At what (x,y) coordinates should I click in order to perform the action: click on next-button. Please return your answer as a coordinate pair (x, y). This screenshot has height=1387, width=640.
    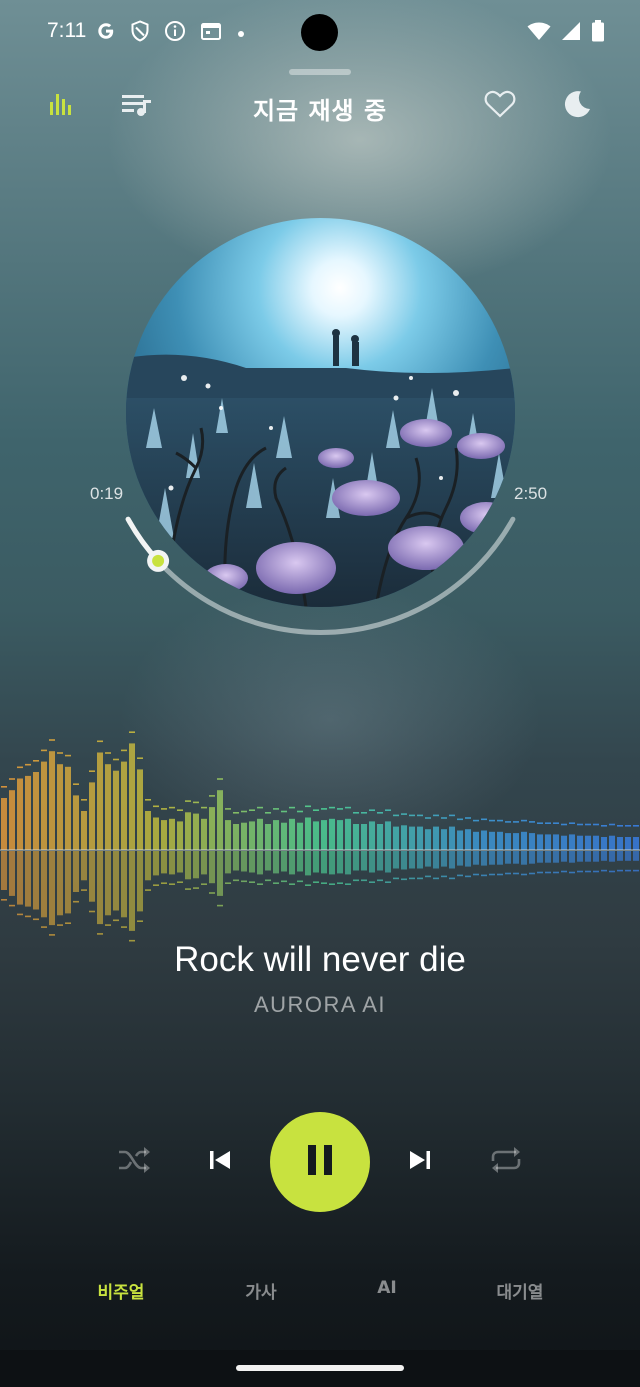
    Looking at the image, I should click on (420, 1162).